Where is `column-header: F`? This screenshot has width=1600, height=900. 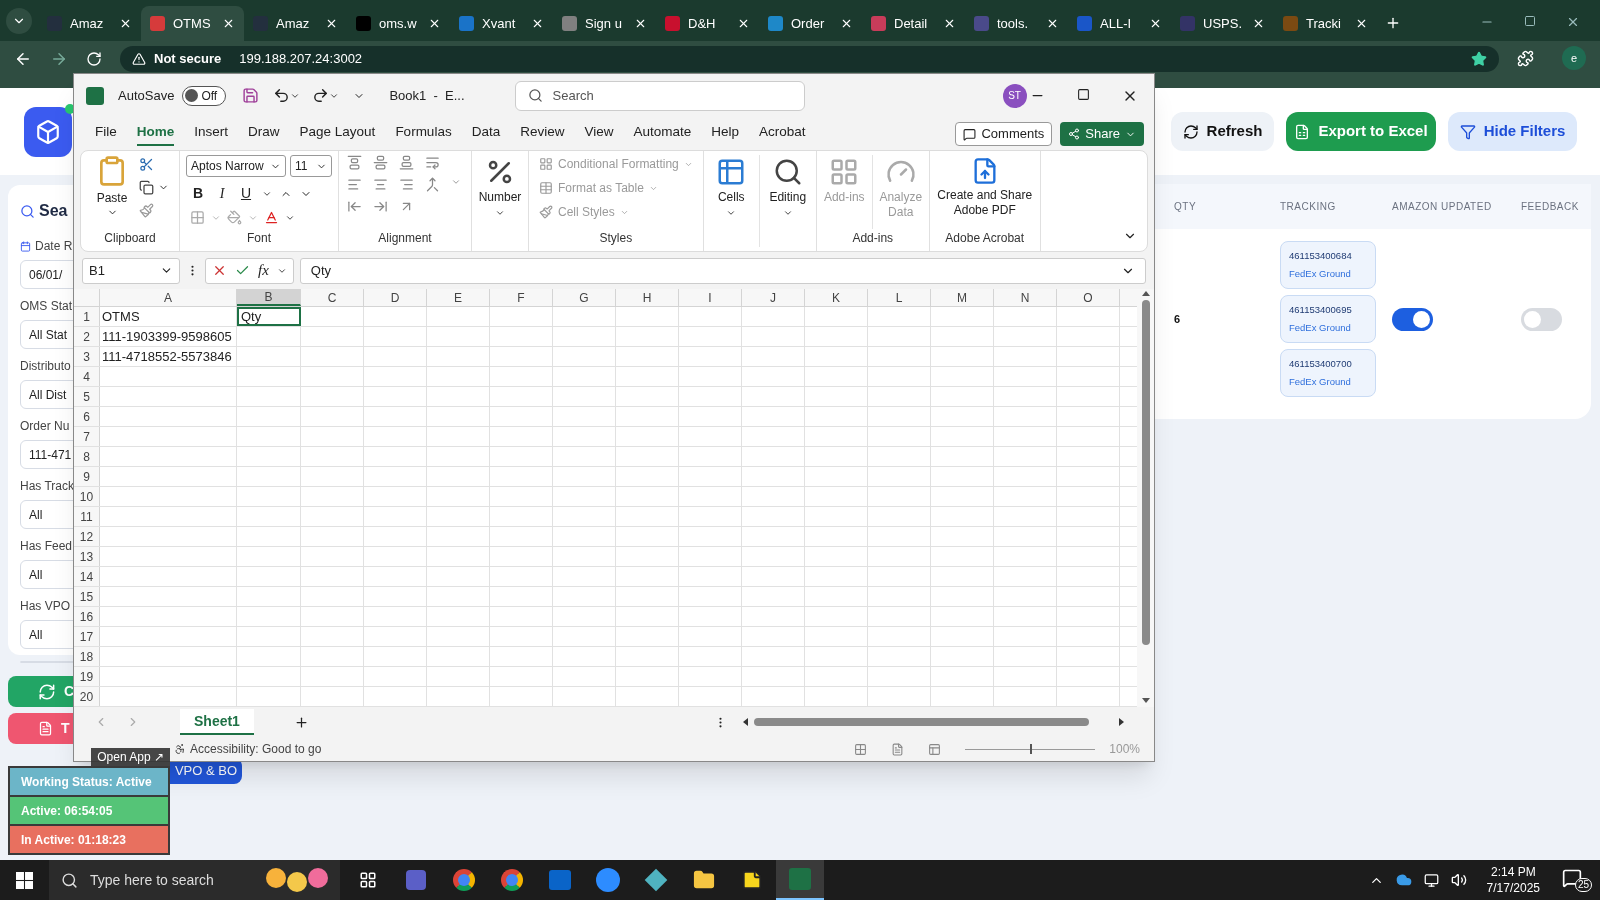 column-header: F is located at coordinates (521, 298).